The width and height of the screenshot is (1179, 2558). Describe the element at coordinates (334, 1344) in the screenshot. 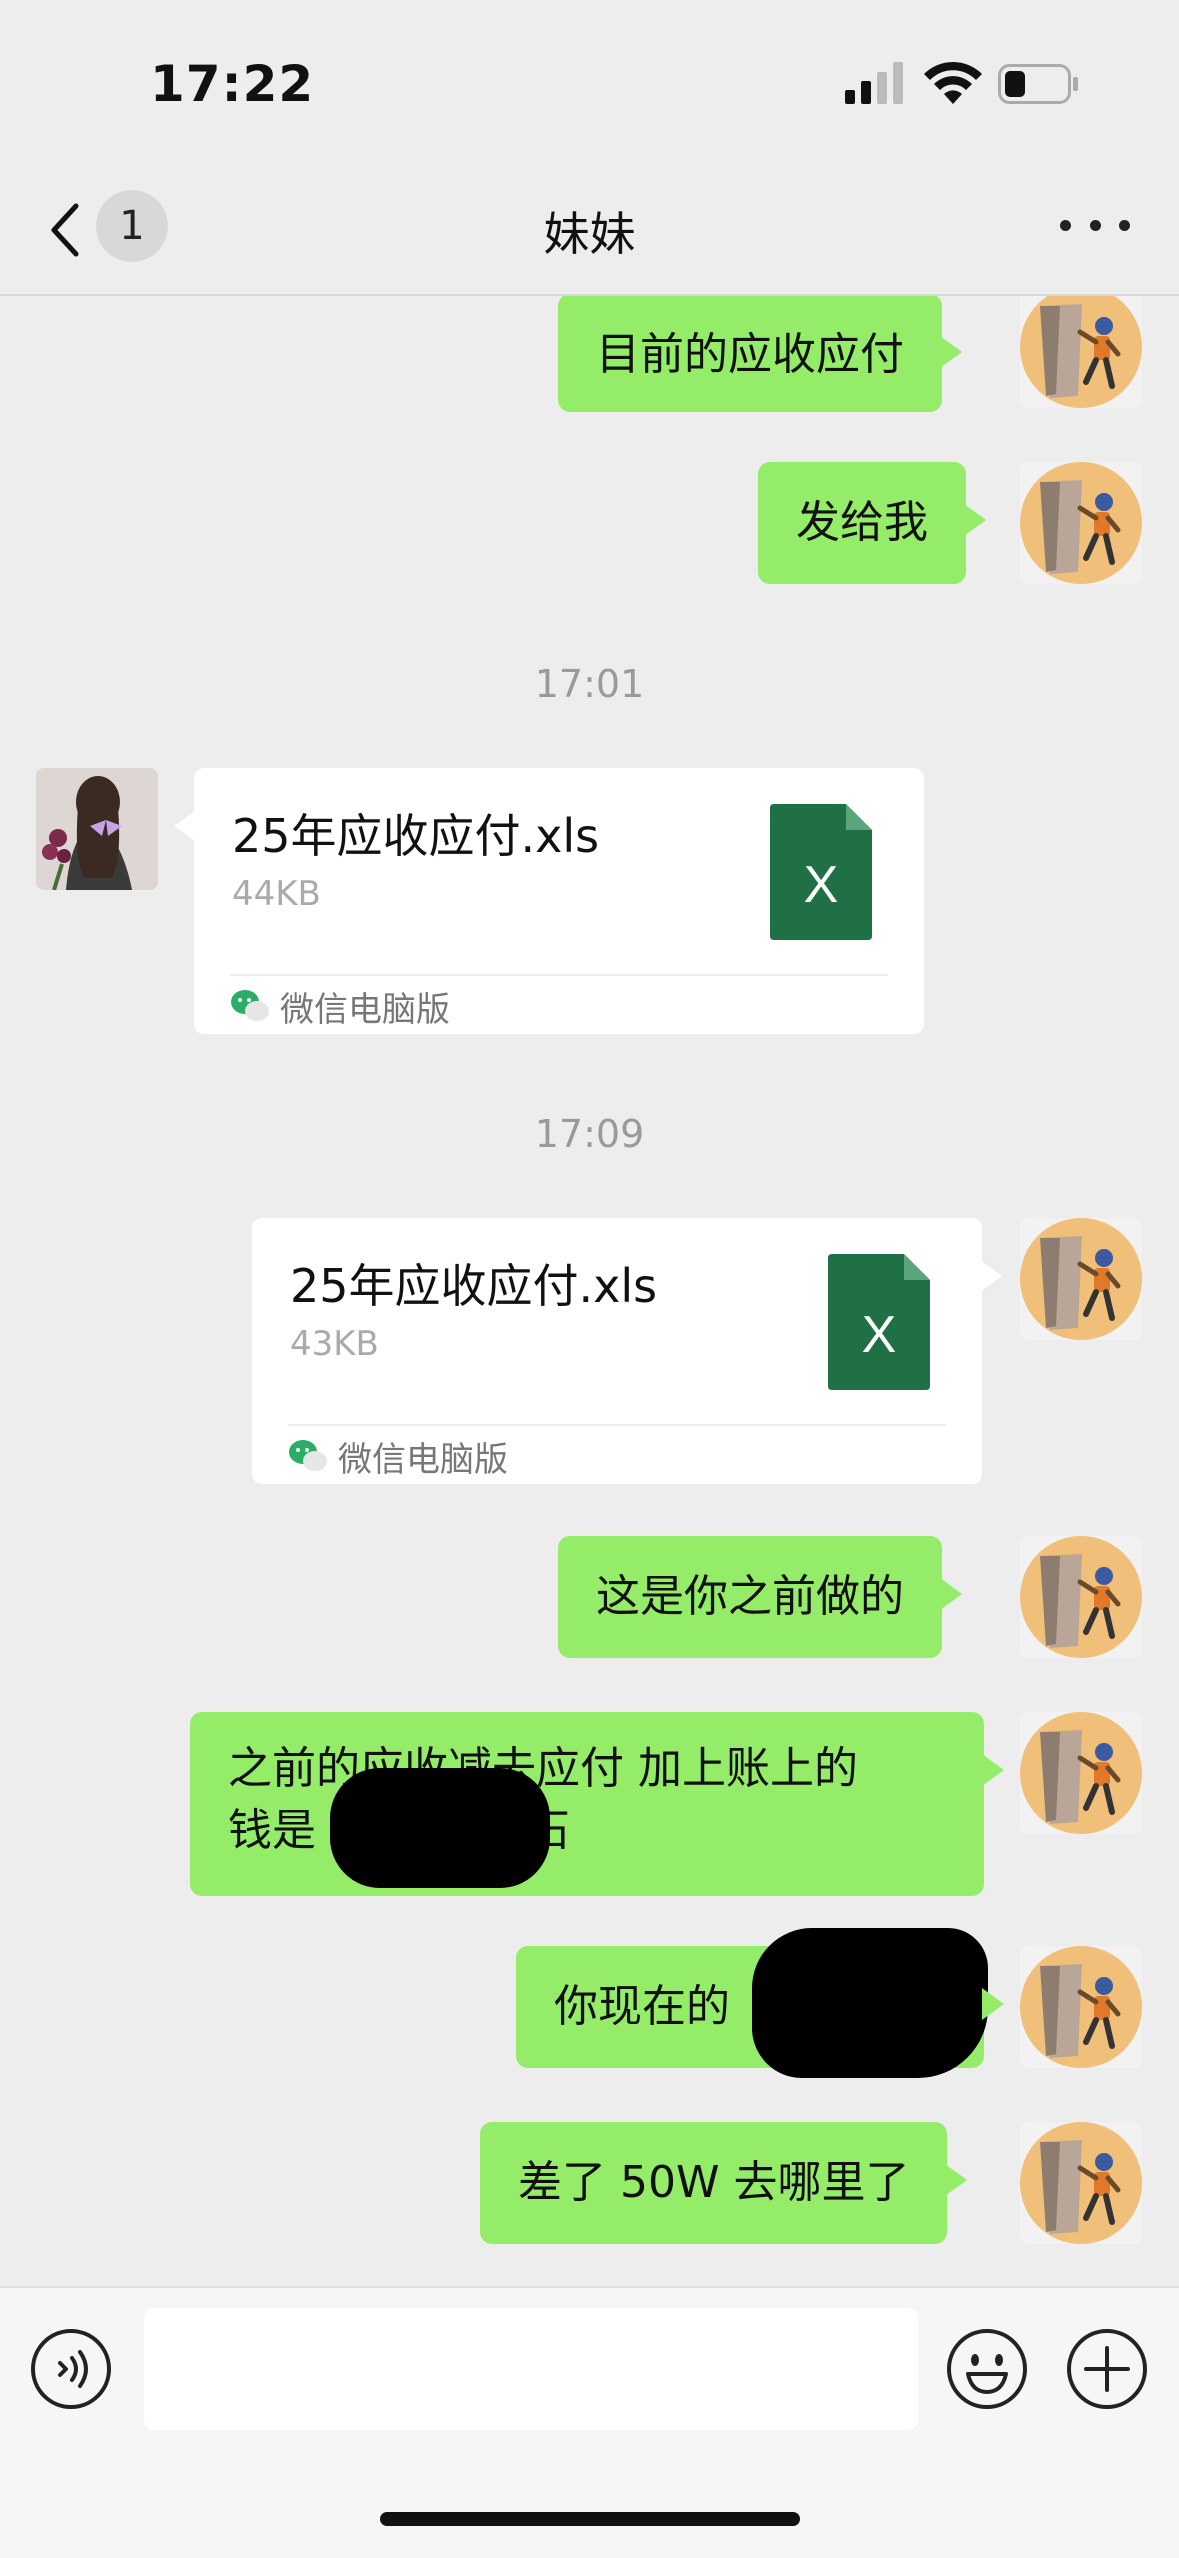

I see `file-size: 43KB` at that location.